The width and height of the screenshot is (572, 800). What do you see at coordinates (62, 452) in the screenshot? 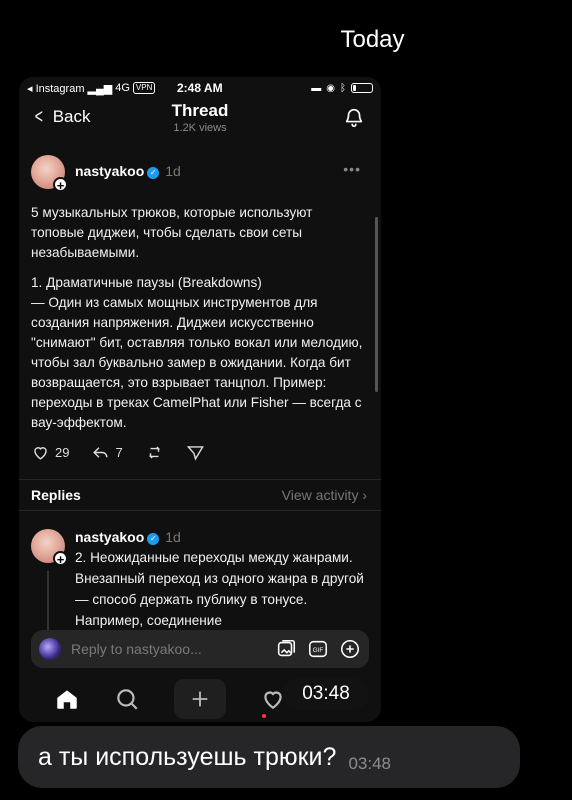
I see `like-count: 29` at bounding box center [62, 452].